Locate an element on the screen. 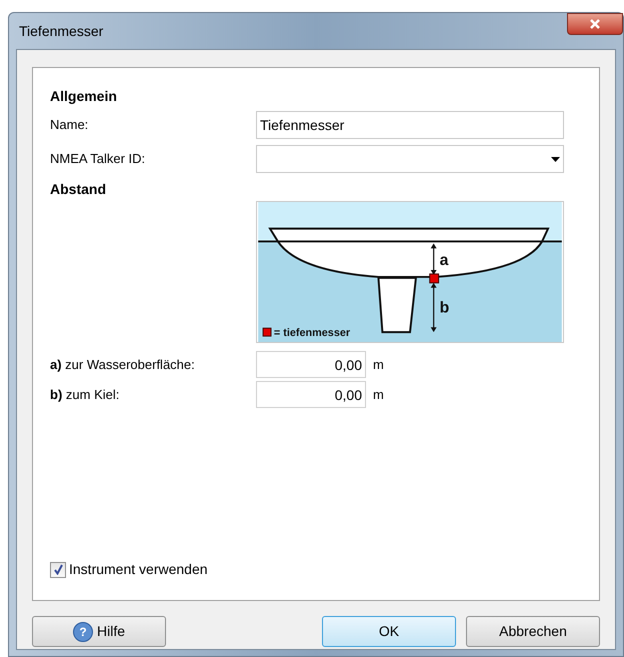 This screenshot has height=657, width=624. field-label: b) zum Kiel: is located at coordinates (85, 395).